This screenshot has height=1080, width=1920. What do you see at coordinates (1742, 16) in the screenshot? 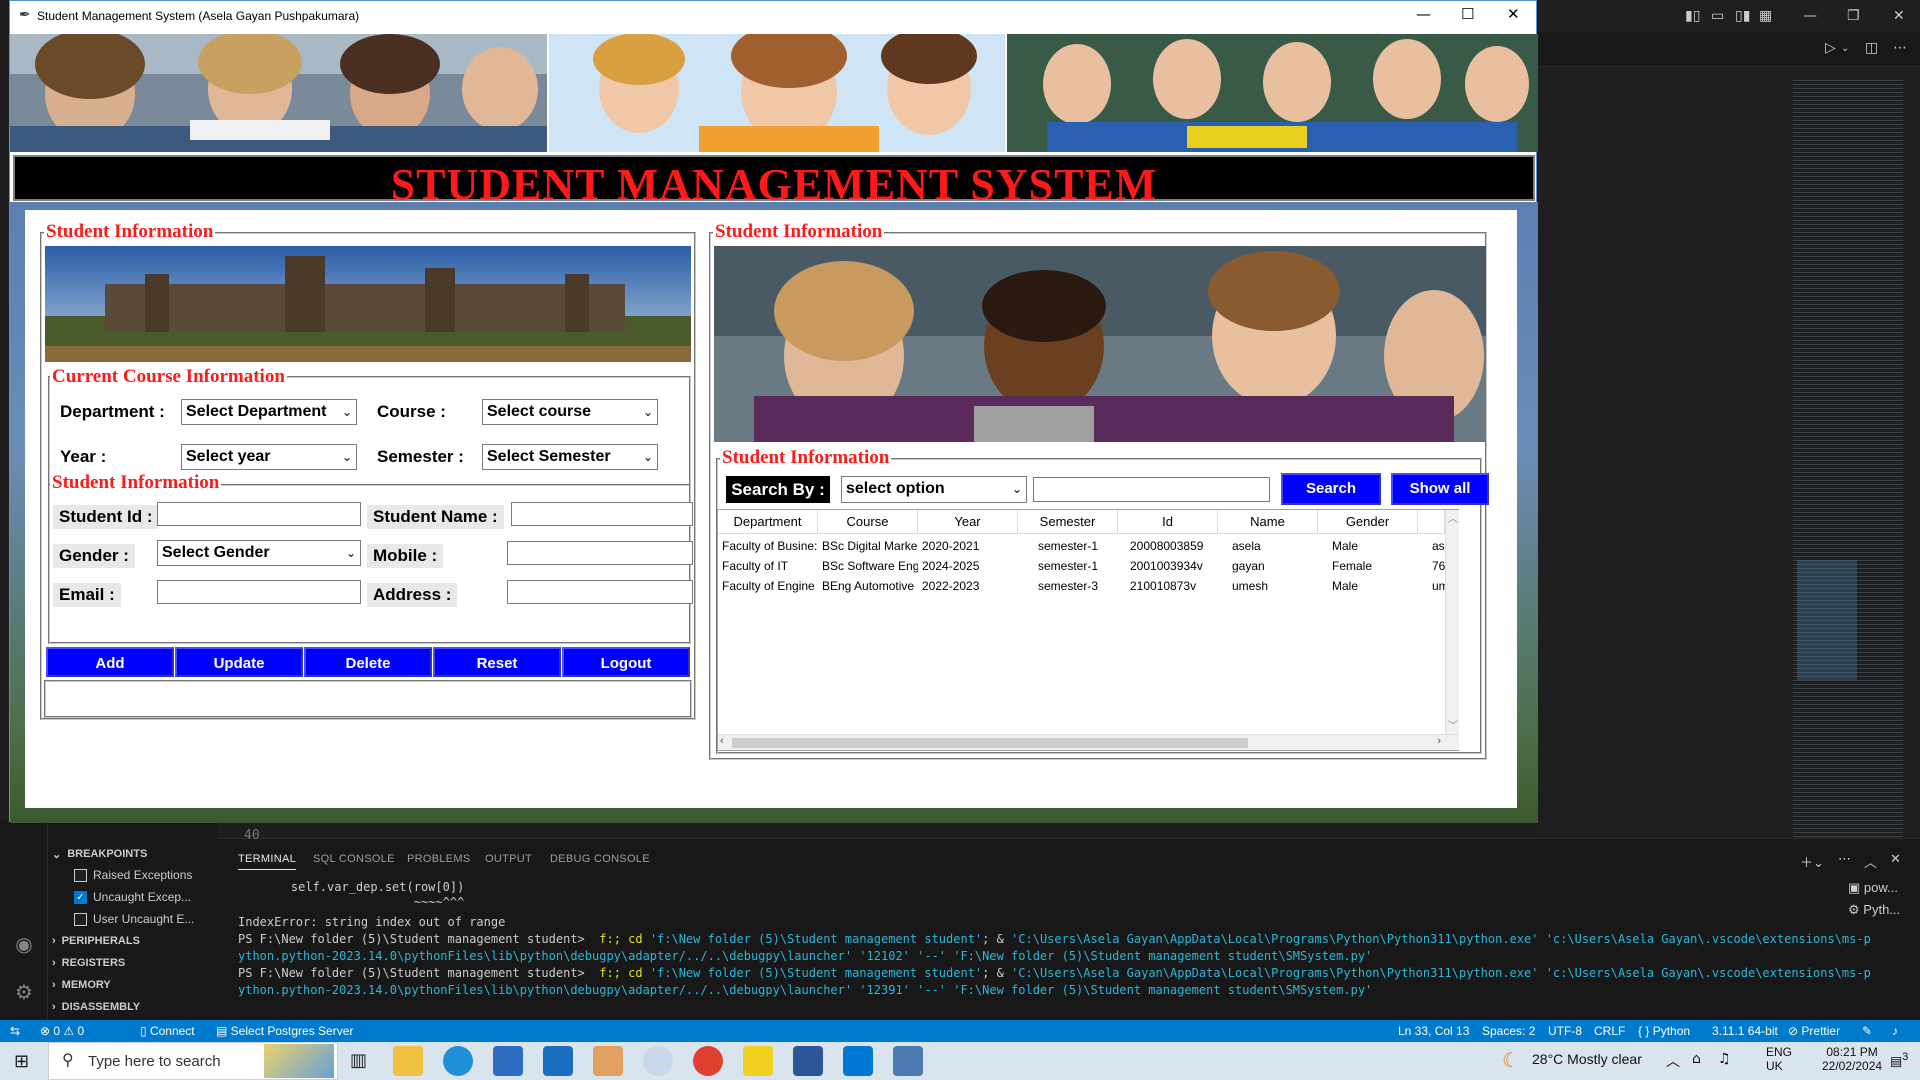
I see `layout-right-icon: ▯▮` at bounding box center [1742, 16].